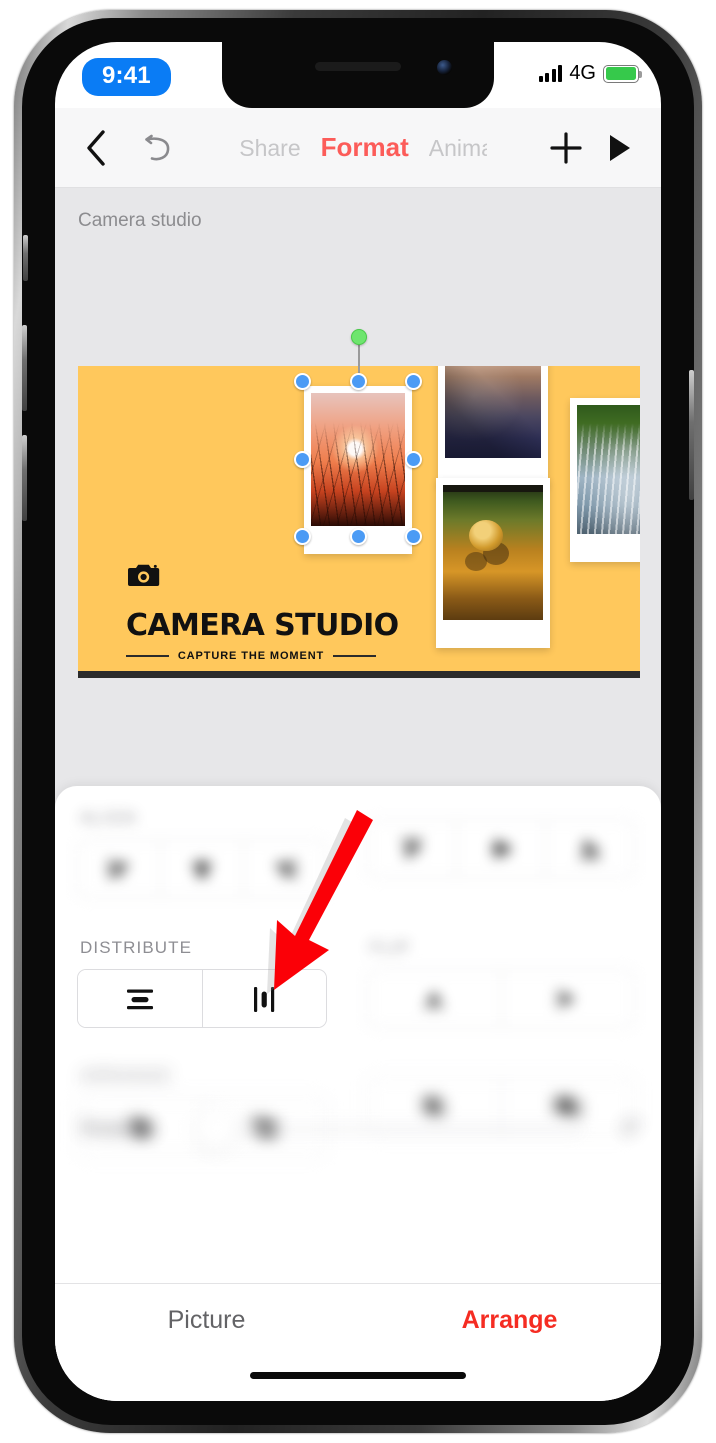 The width and height of the screenshot is (716, 1443). I want to click on resize-handle-top-left, so click(302, 381).